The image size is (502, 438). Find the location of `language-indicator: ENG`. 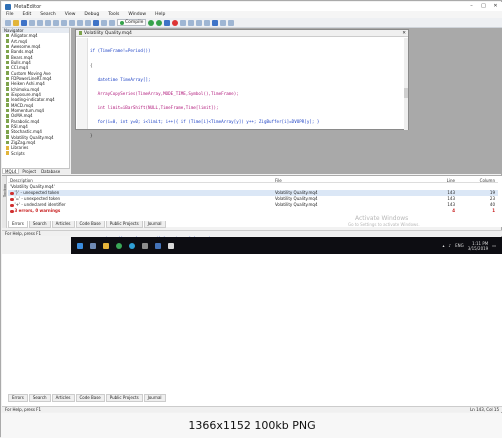

language-indicator: ENG is located at coordinates (459, 245).